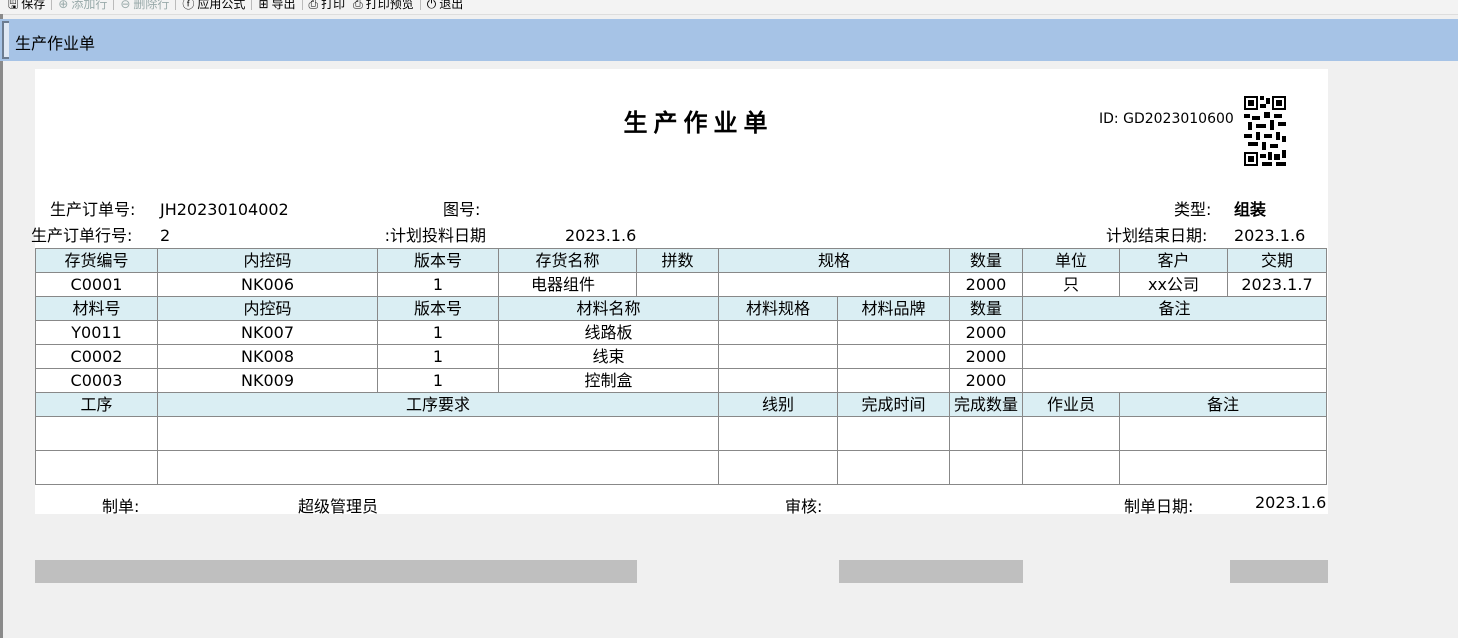 Image resolution: width=1458 pixels, height=638 pixels. I want to click on table-cell: 2023.1.7, so click(1277, 284).